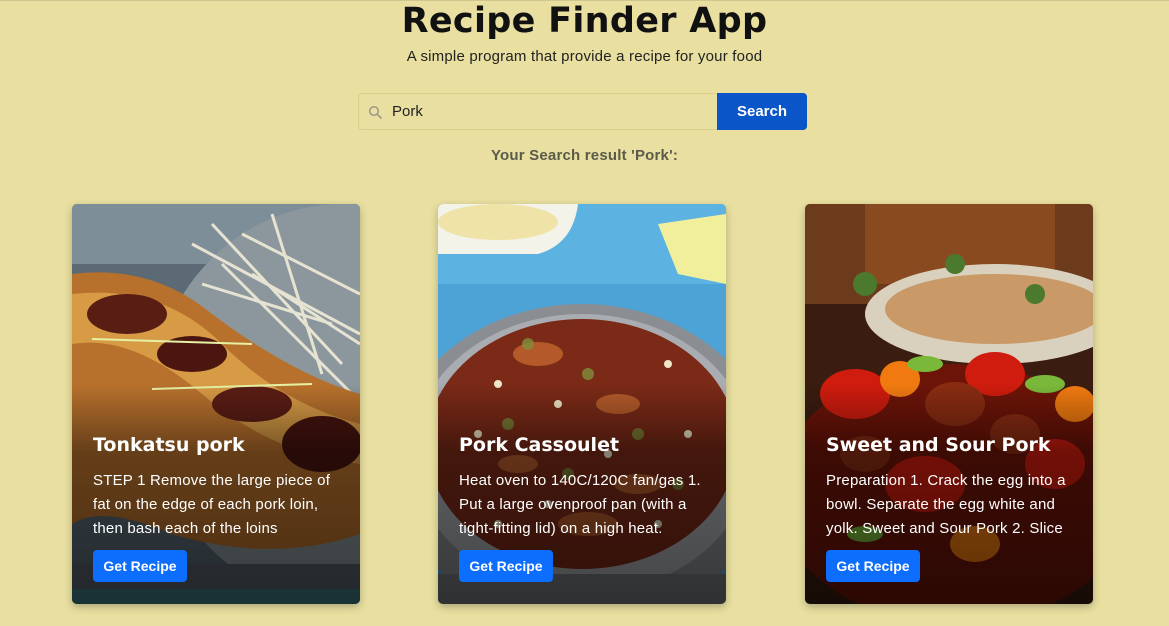  I want to click on search-bar: Search, so click(582, 111).